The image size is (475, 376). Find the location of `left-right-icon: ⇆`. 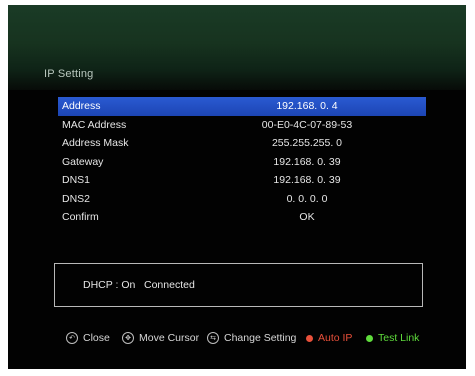

left-right-icon: ⇆ is located at coordinates (213, 338).